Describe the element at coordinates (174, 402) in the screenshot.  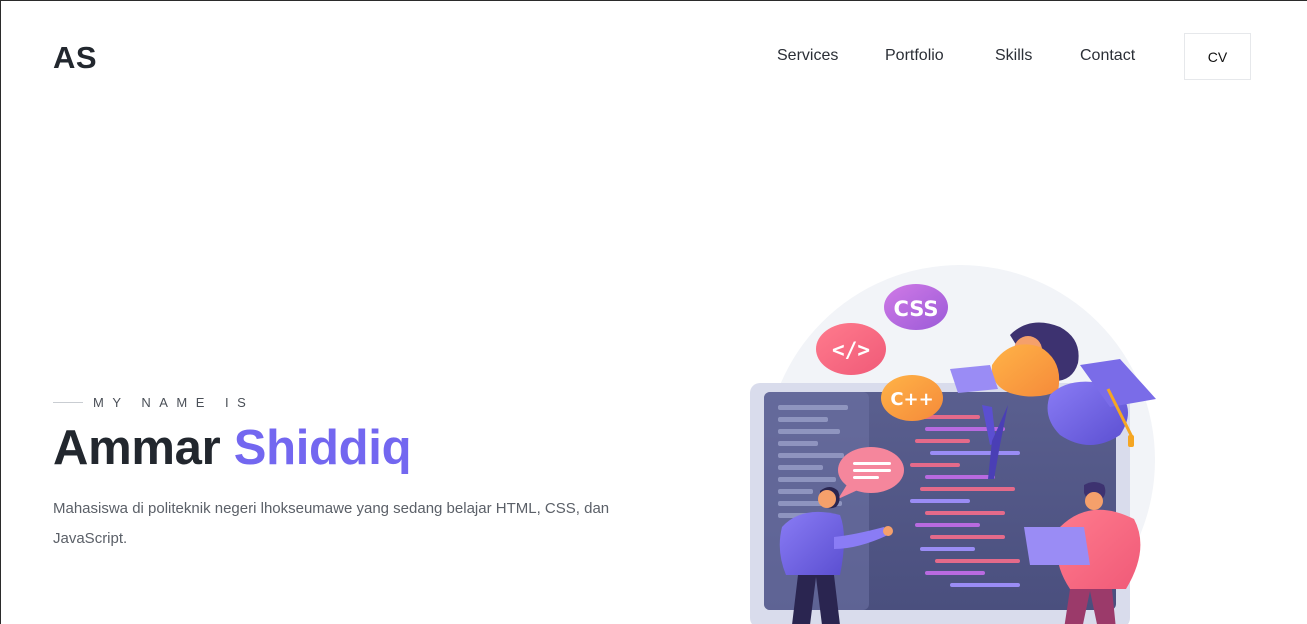
I see `eyebrow-text: MY NAME IS` at that location.